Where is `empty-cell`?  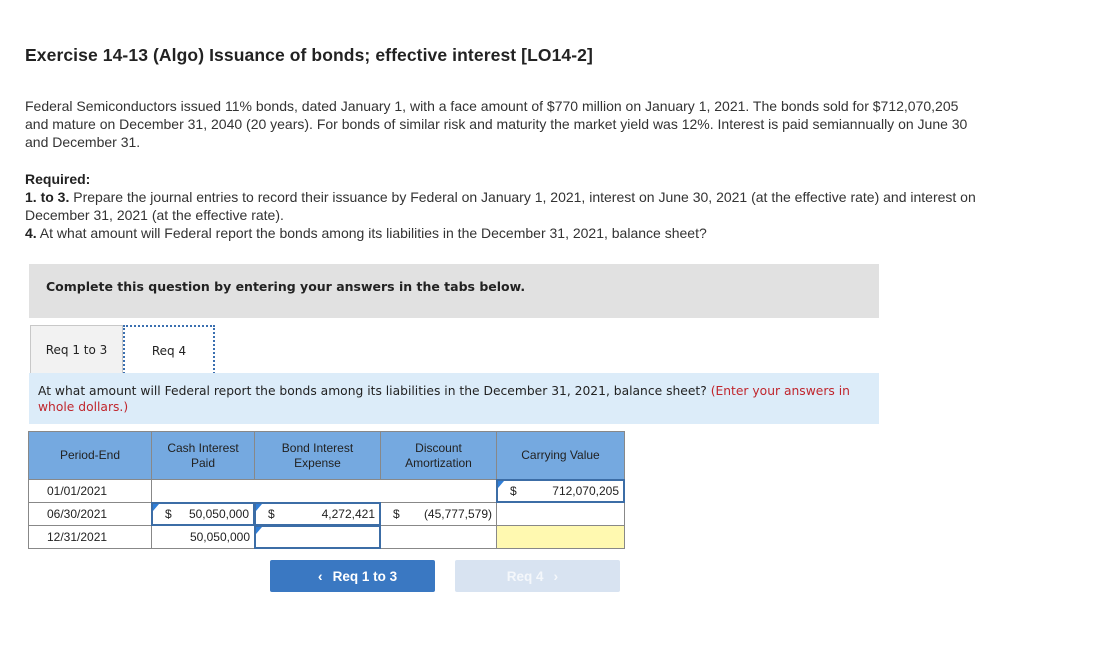 empty-cell is located at coordinates (324, 491).